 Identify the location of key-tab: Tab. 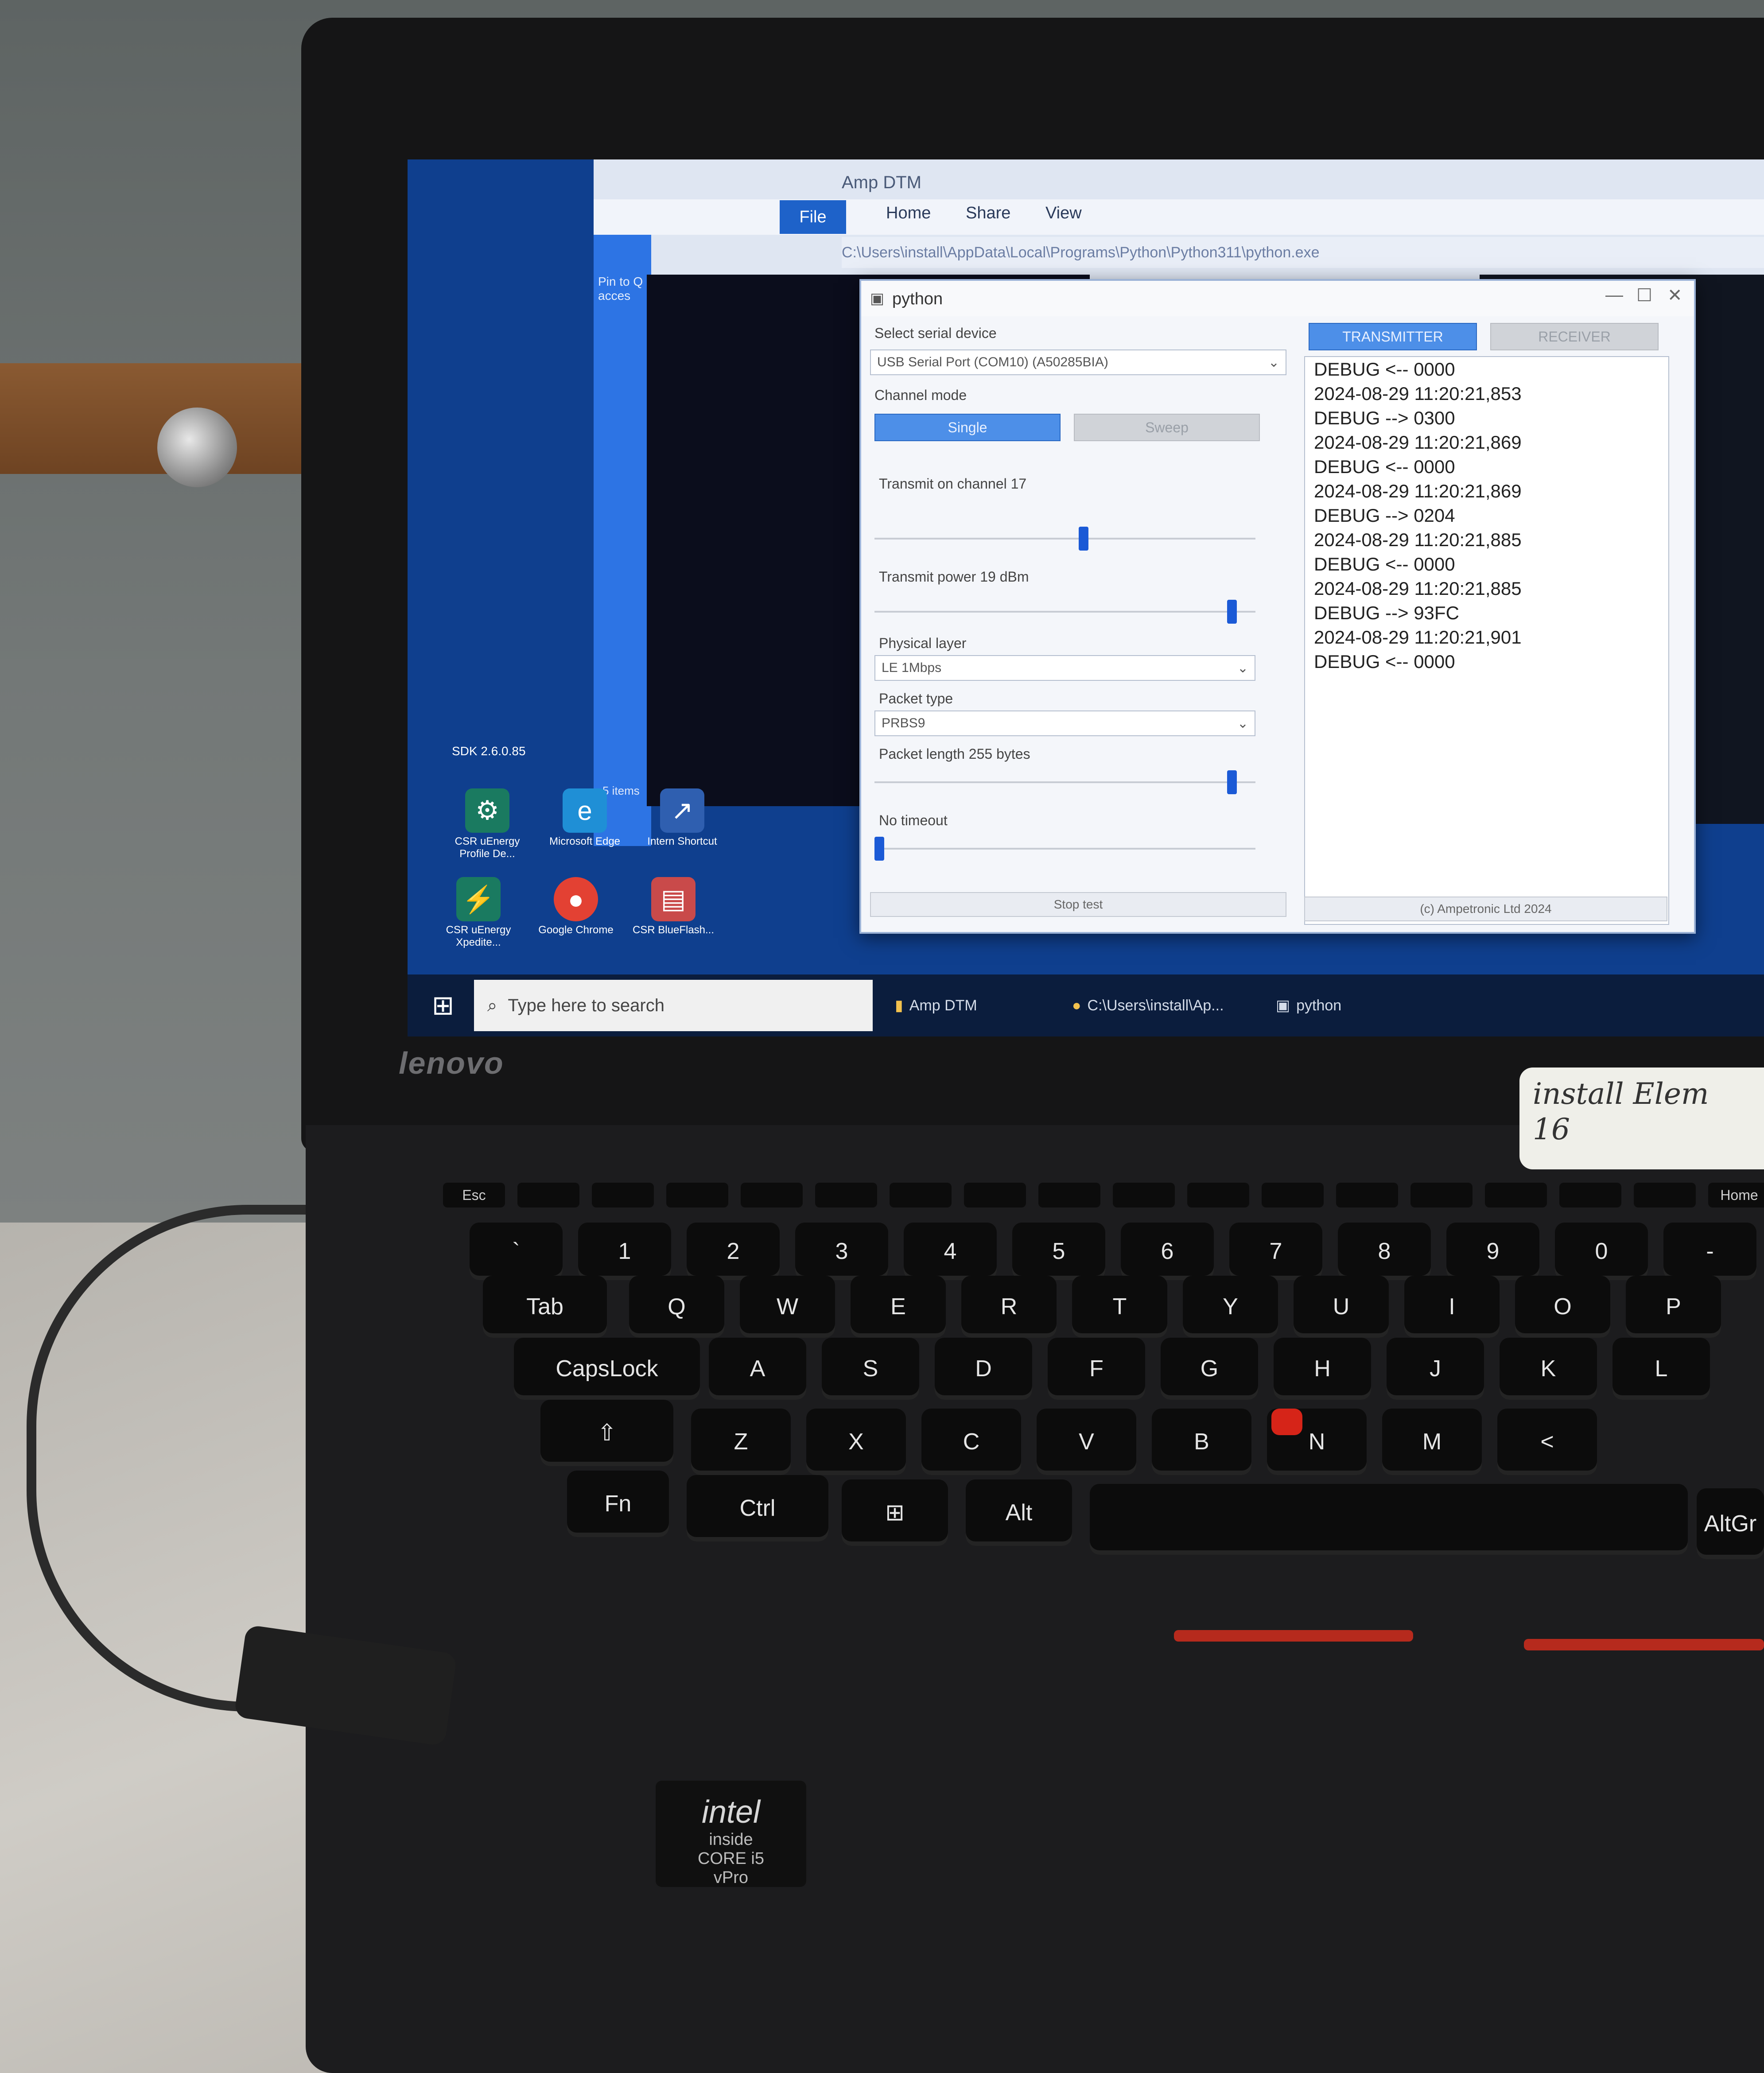
(545, 1307).